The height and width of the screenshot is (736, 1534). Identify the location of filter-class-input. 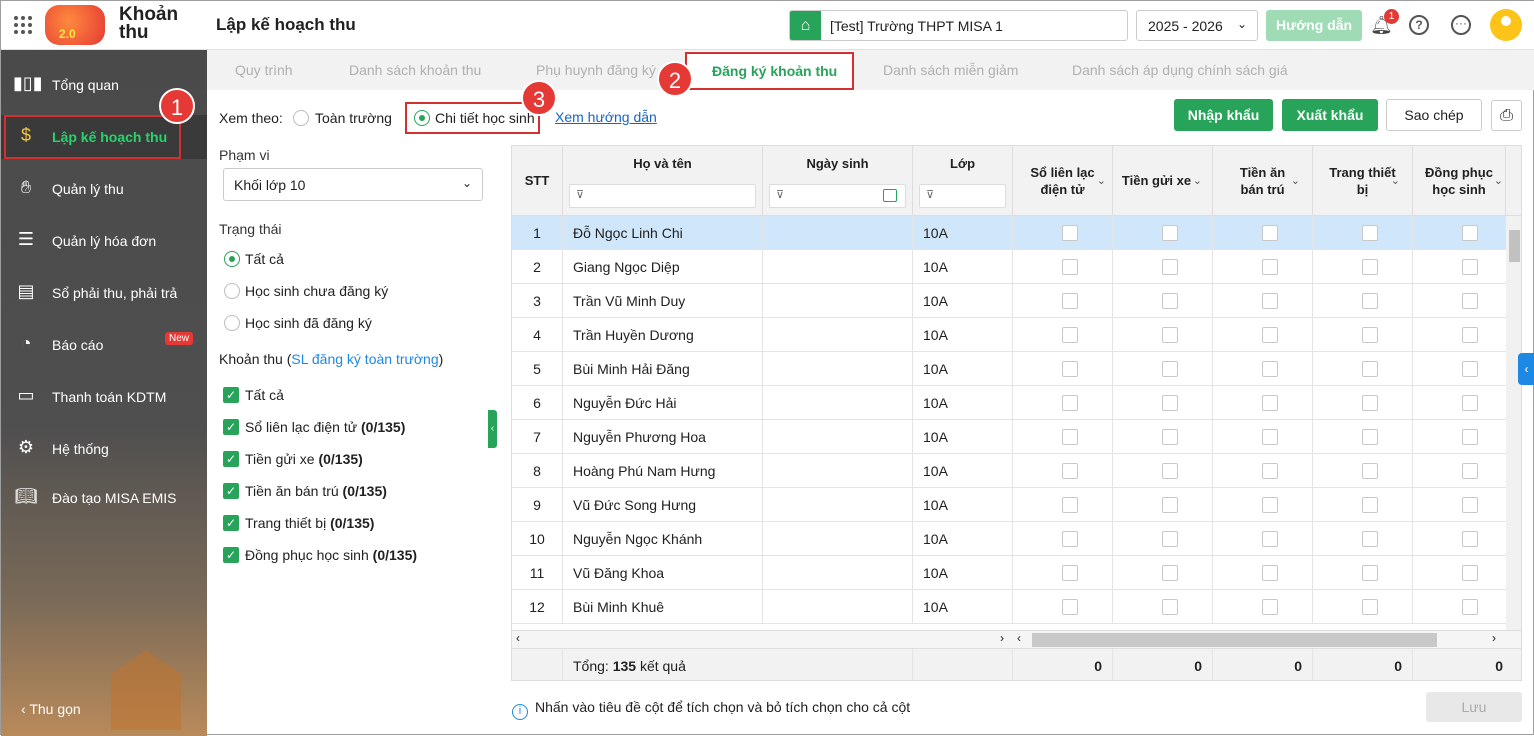
(962, 196).